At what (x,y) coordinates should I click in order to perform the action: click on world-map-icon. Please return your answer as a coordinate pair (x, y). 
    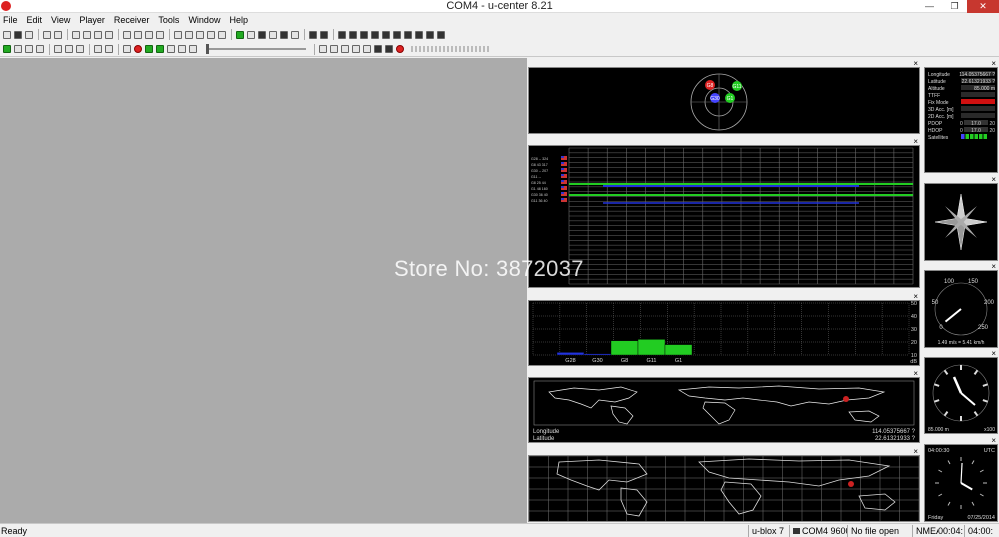
    Looking at the image, I should click on (386, 34).